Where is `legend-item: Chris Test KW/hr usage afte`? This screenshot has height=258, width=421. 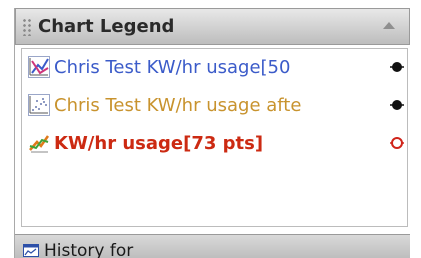
legend-item: Chris Test KW/hr usage afte is located at coordinates (214, 105).